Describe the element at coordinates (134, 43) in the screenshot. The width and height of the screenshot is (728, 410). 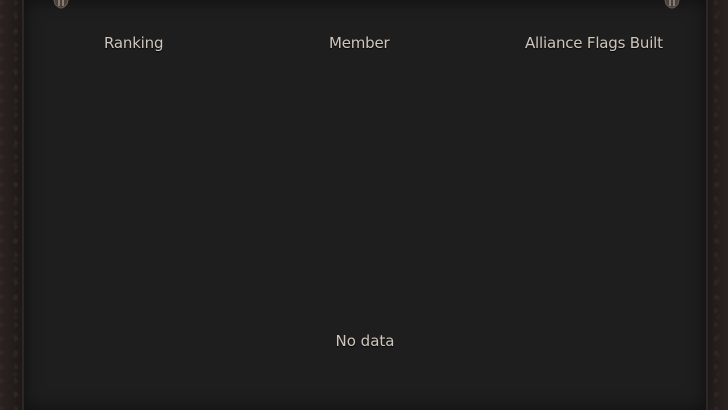
I see `column-header-ranking: Ranking` at that location.